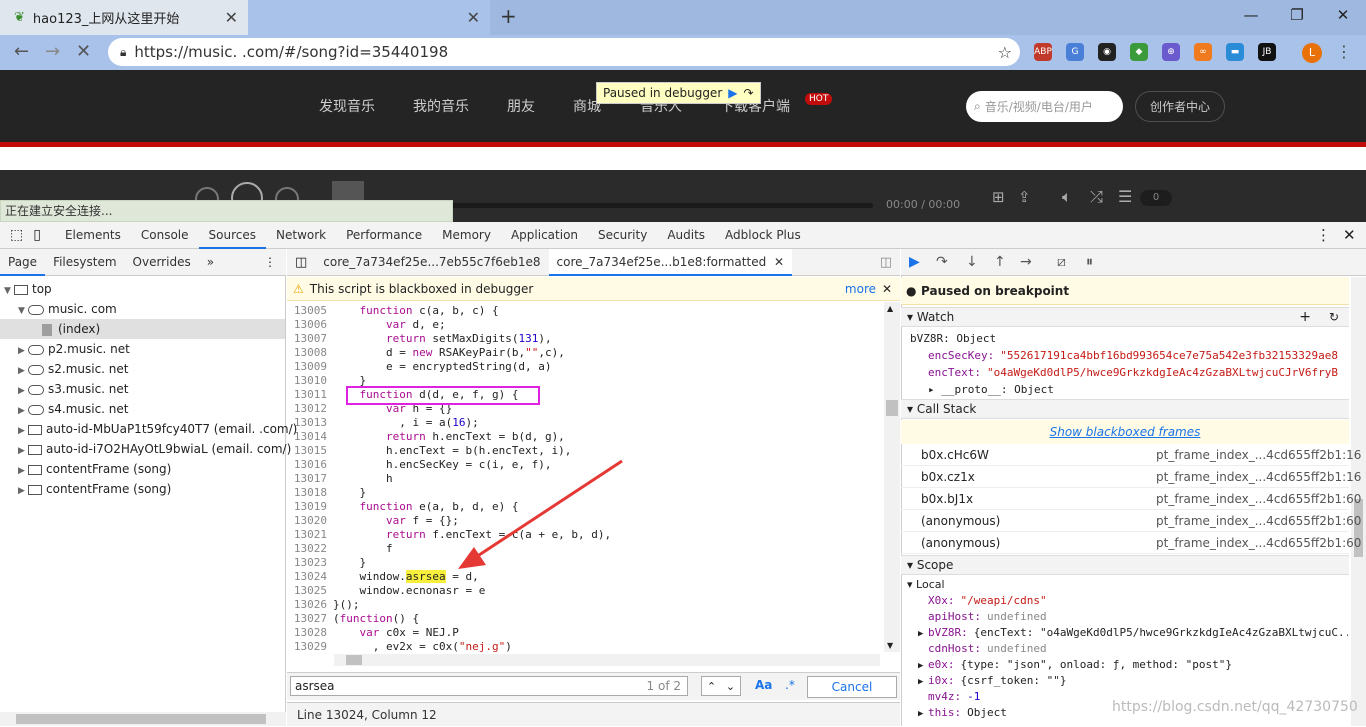 The height and width of the screenshot is (727, 1366). Describe the element at coordinates (1133, 697) in the screenshot. I see `scope-variable: mv4z: -1` at that location.